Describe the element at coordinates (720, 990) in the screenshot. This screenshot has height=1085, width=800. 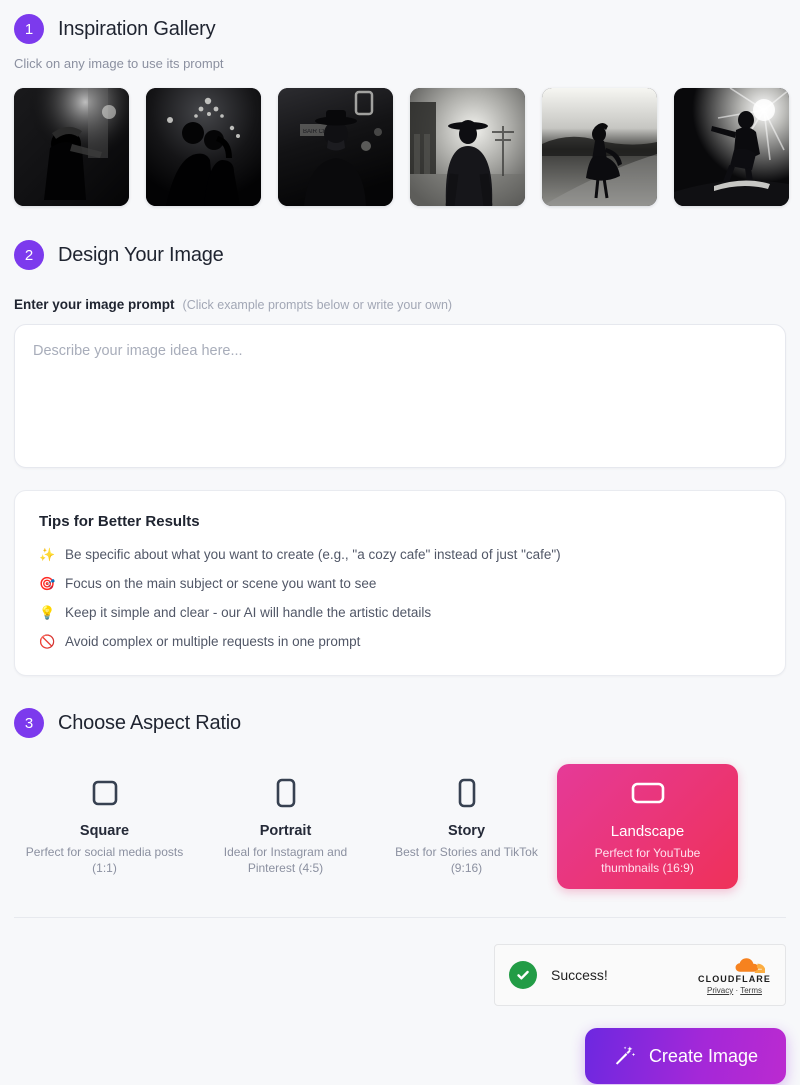
I see `privacy-link: Privacy` at that location.